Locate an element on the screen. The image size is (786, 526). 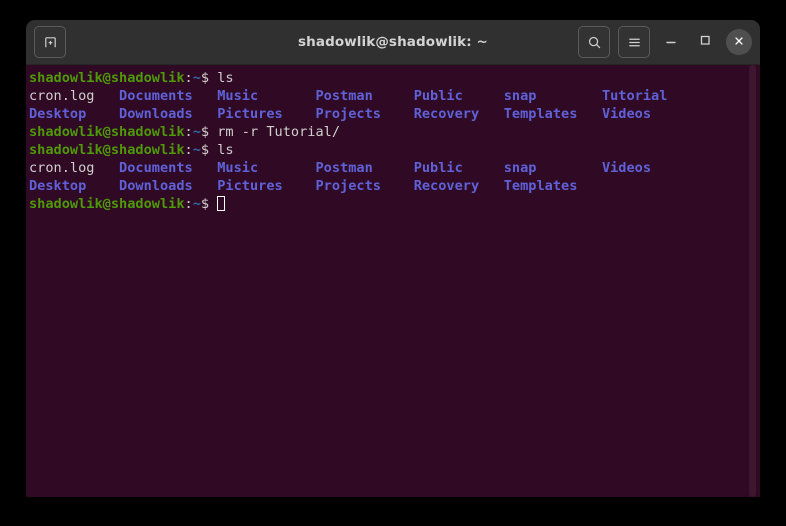
maximize-icon is located at coordinates (705, 42).